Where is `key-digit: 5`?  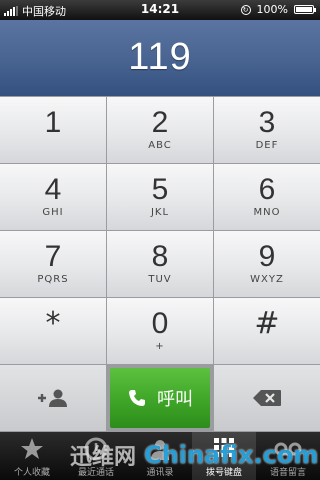
key-digit: 5 is located at coordinates (160, 189).